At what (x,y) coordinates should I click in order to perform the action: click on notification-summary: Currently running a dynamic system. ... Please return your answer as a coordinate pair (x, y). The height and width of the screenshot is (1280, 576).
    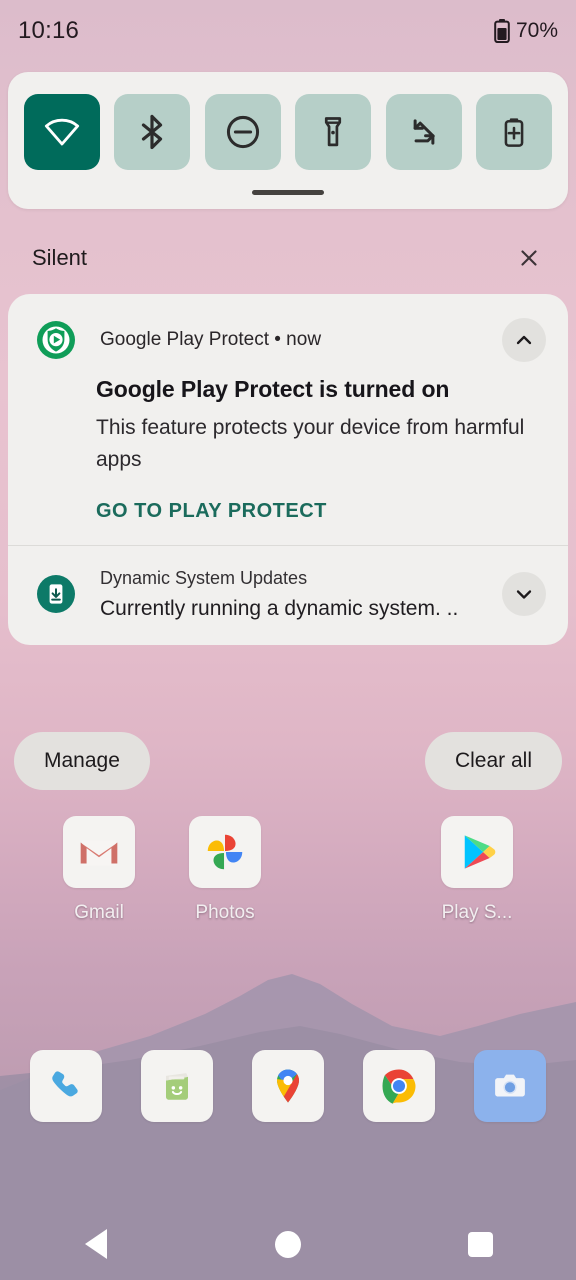
    Looking at the image, I should click on (279, 608).